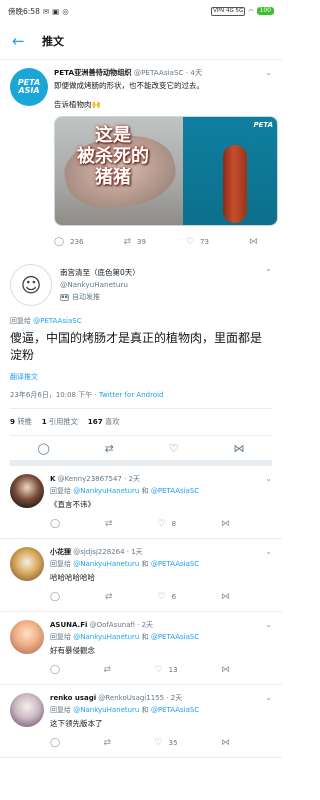 The height and width of the screenshot is (800, 320). Describe the element at coordinates (63, 421) in the screenshot. I see `quotes-label: 引用推文` at that location.